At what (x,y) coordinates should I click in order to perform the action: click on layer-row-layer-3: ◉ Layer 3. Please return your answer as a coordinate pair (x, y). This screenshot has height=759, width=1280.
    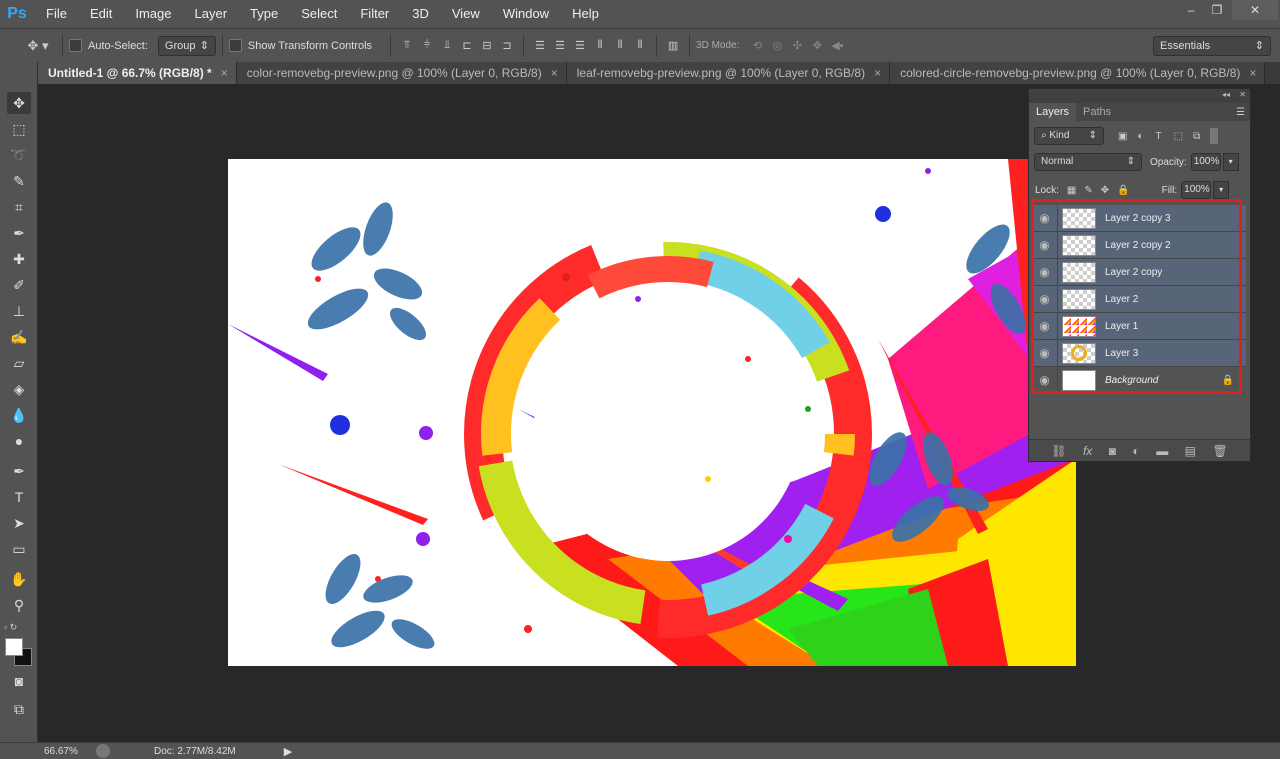
    Looking at the image, I should click on (1139, 353).